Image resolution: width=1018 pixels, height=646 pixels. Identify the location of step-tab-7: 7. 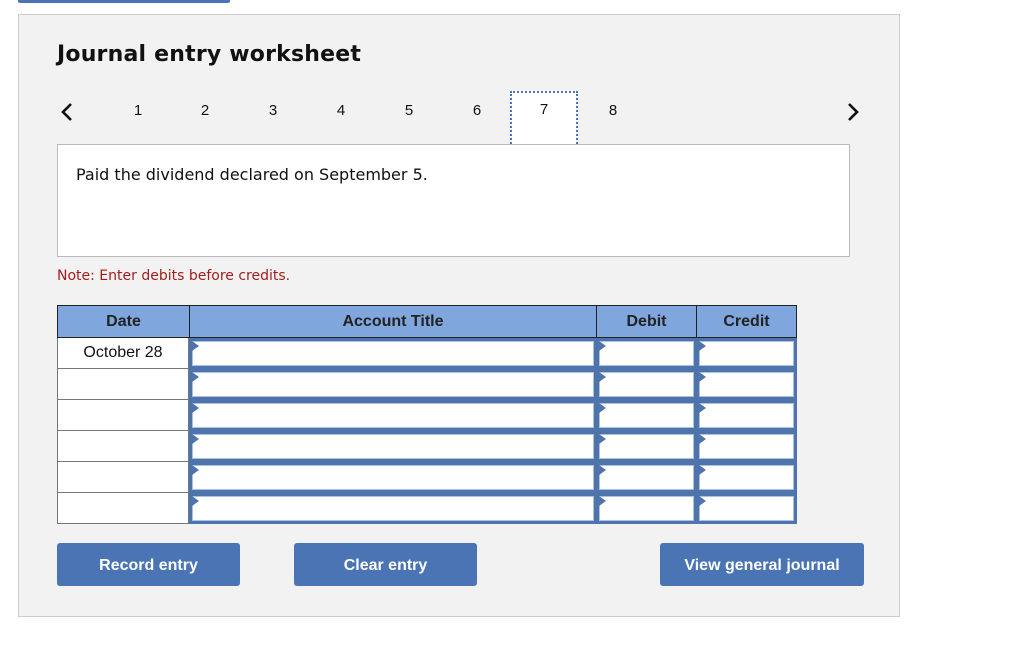
(544, 119).